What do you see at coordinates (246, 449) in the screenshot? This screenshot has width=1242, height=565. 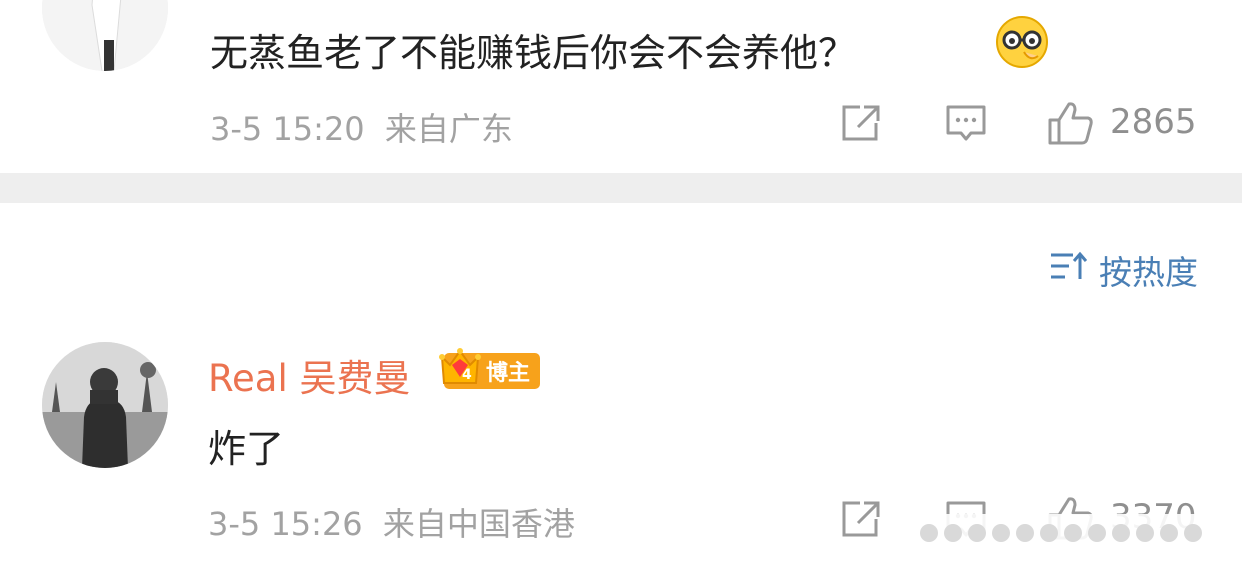 I see `comment-text-content: 炸了` at bounding box center [246, 449].